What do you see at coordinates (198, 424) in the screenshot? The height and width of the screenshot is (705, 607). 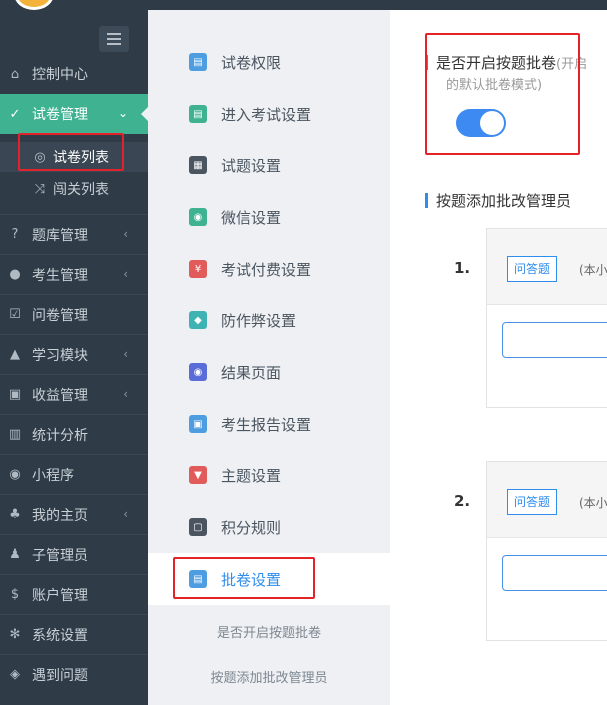 I see `report-icon: ▣` at bounding box center [198, 424].